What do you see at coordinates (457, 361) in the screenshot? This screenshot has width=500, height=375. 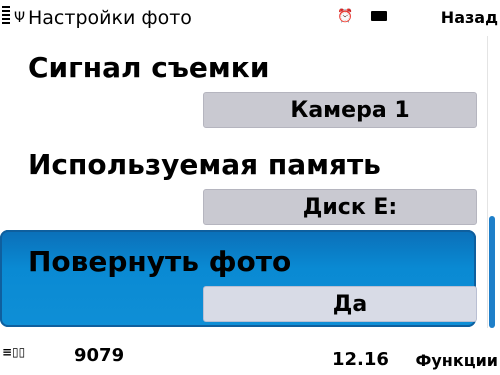 I see `functions-button: Функции` at bounding box center [457, 361].